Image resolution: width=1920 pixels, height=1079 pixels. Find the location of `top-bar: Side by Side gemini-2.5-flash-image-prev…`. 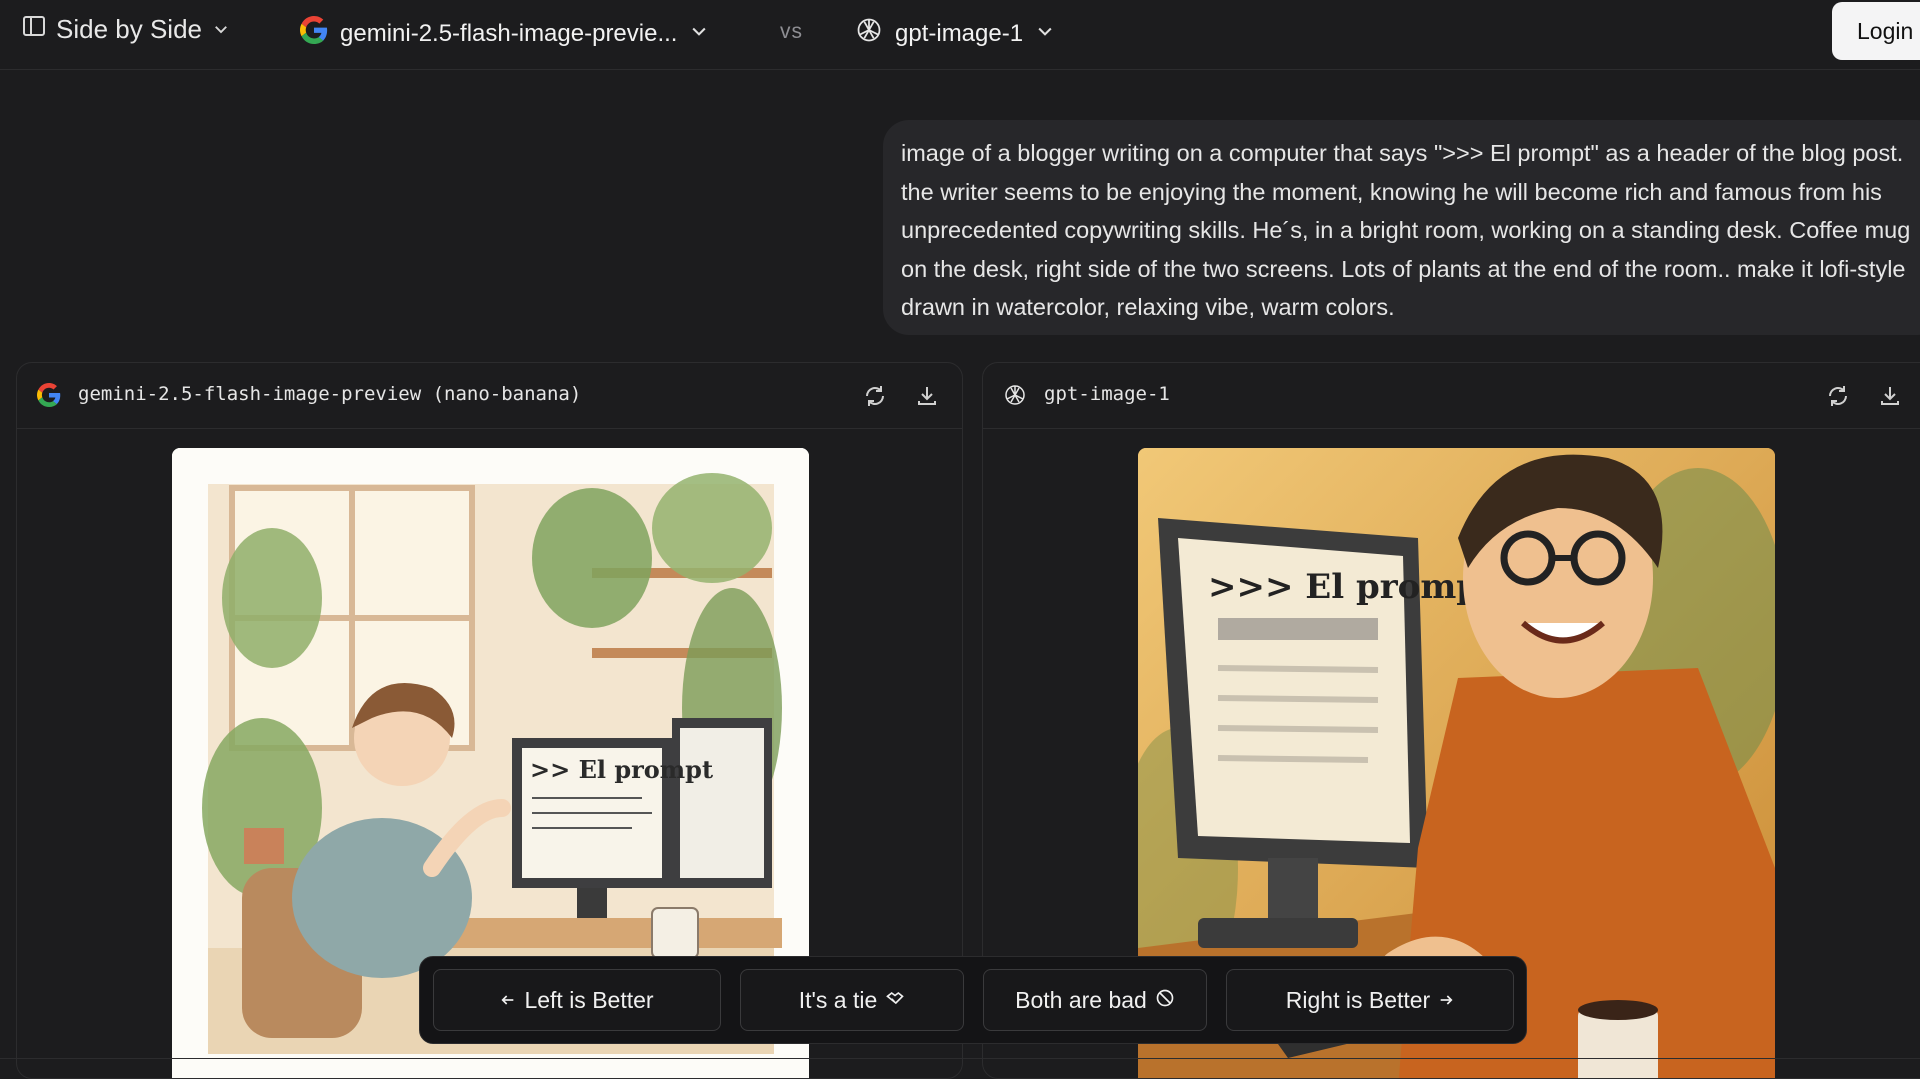

top-bar: Side by Side gemini-2.5-flash-image-prev… is located at coordinates (960, 35).